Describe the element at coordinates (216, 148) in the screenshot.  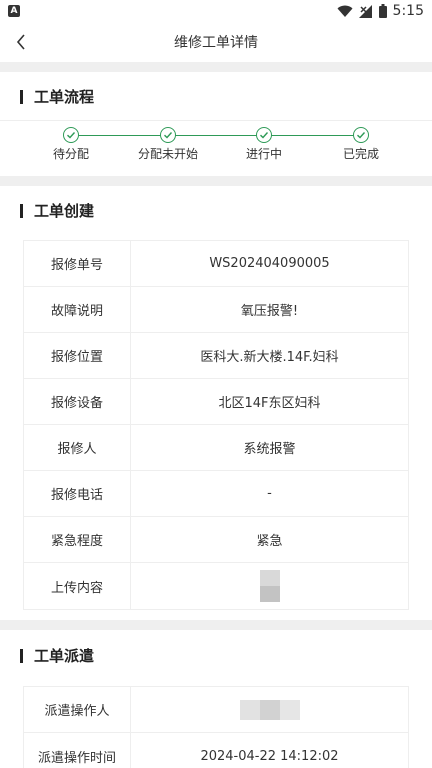
I see `flow-steps: 待分配 分配未开始 进行中 已完成` at that location.